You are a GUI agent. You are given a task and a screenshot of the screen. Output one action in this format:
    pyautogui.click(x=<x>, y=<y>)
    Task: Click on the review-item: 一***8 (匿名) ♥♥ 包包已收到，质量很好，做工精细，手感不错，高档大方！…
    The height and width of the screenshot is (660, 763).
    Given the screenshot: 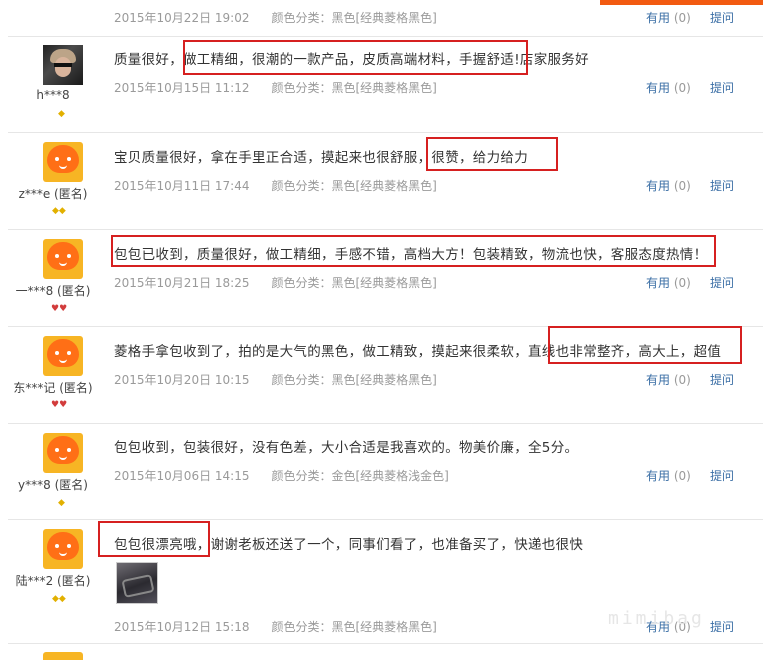 What is the action you would take?
    pyautogui.click(x=385, y=278)
    